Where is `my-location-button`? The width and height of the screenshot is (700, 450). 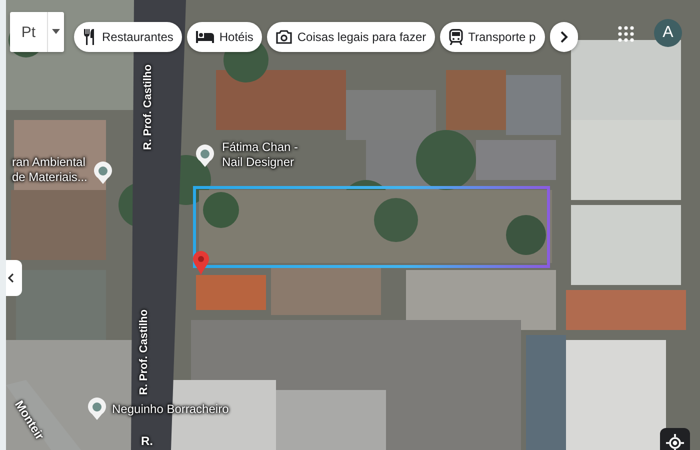 my-location-button is located at coordinates (675, 439).